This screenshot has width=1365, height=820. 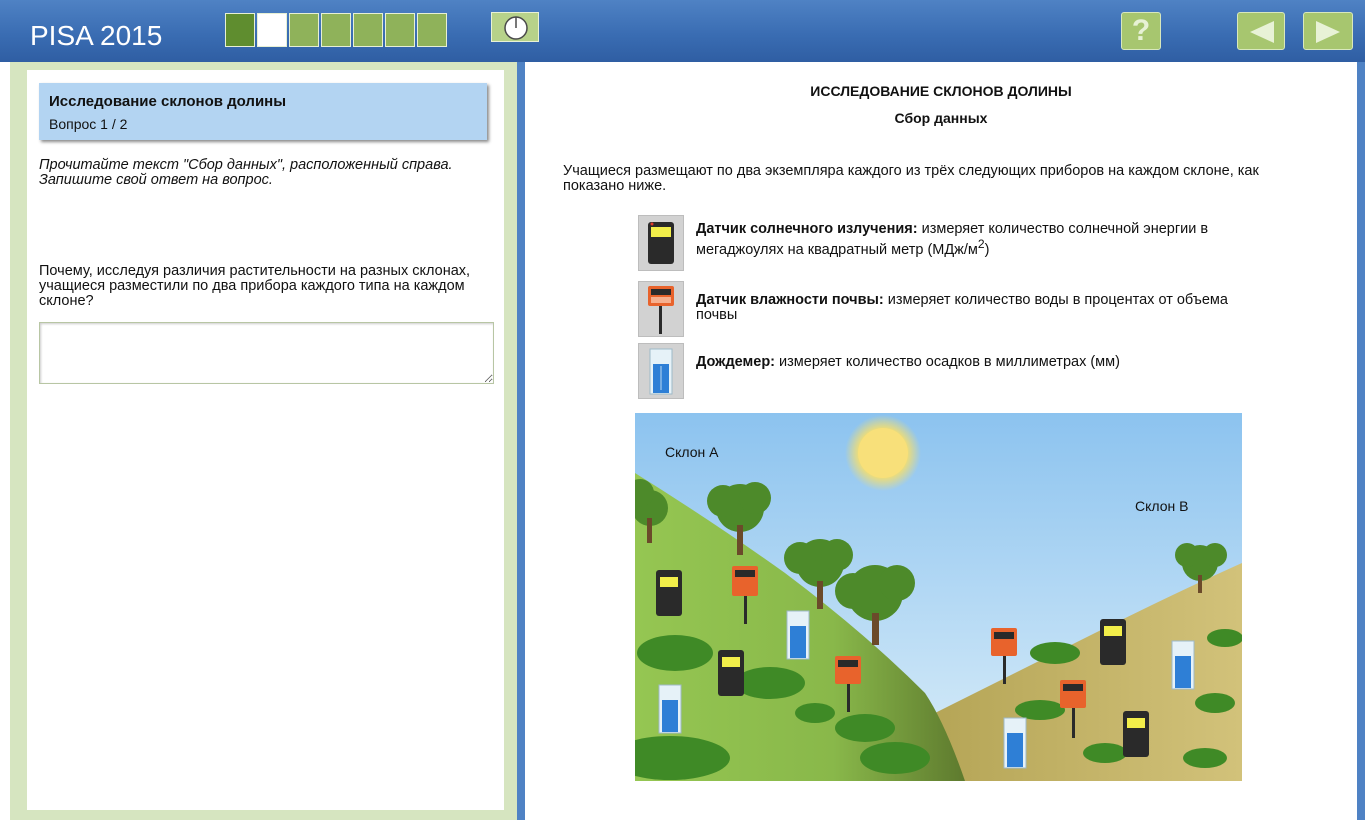 What do you see at coordinates (1162, 506) in the screenshot?
I see `slope-b-label: Склон В` at bounding box center [1162, 506].